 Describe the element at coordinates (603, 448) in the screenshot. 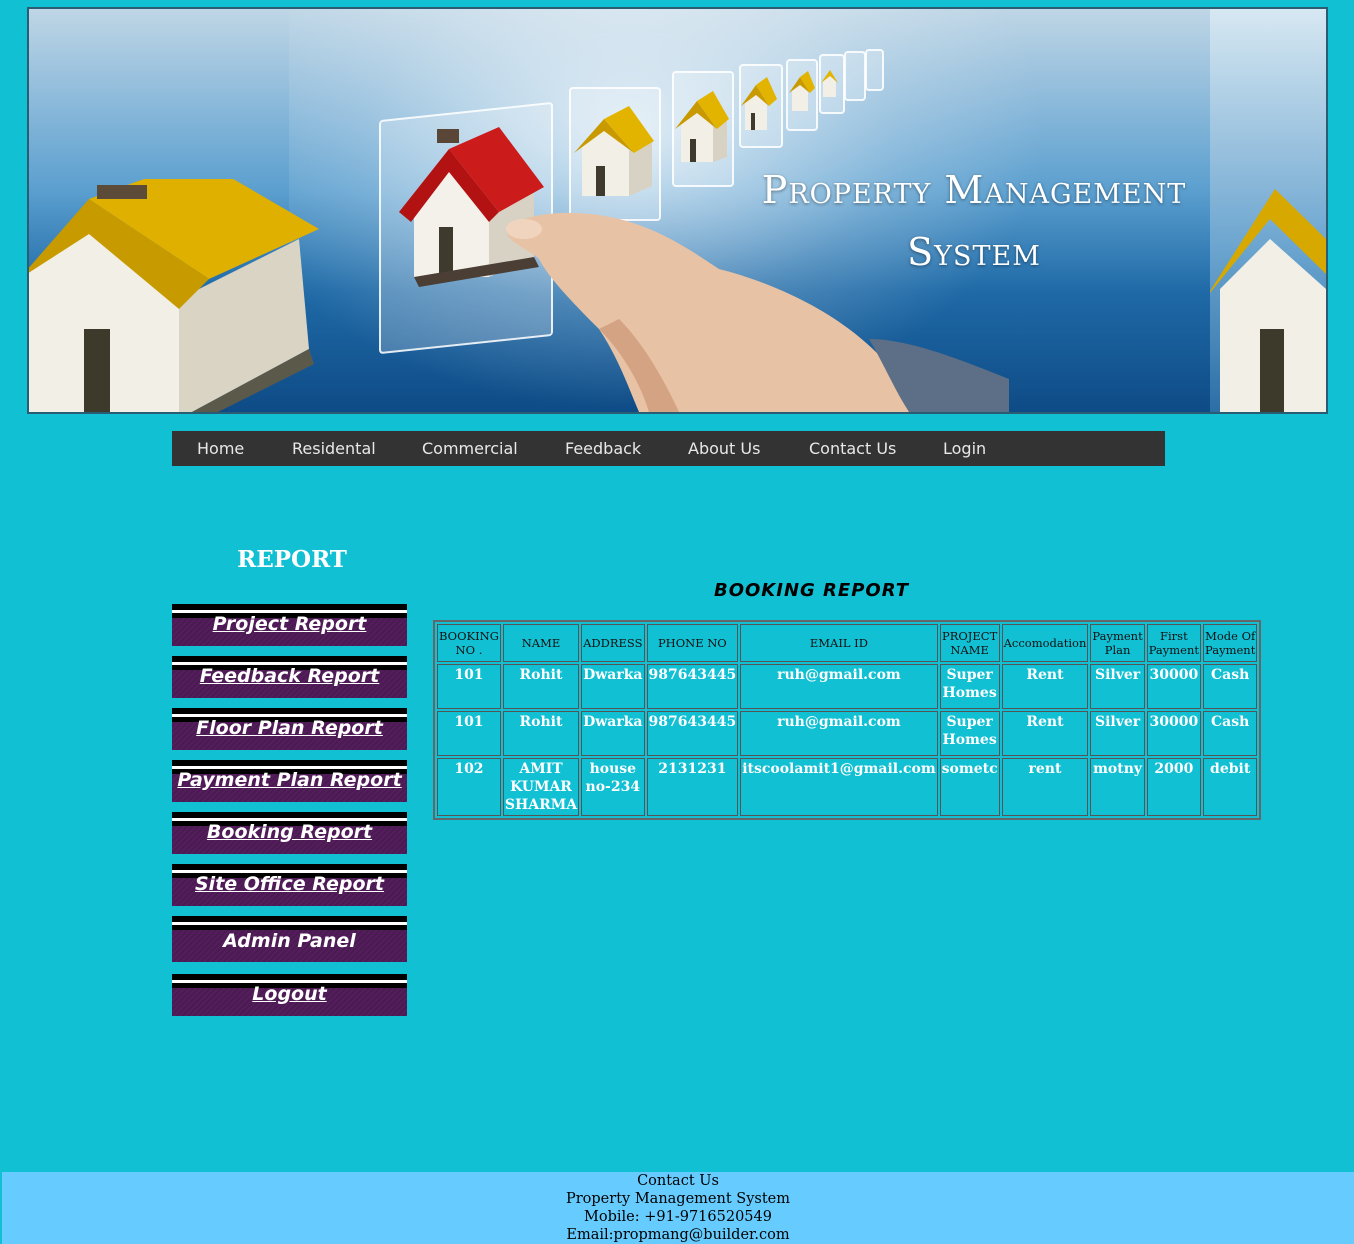

I see `nav-feedback: Feedback` at that location.